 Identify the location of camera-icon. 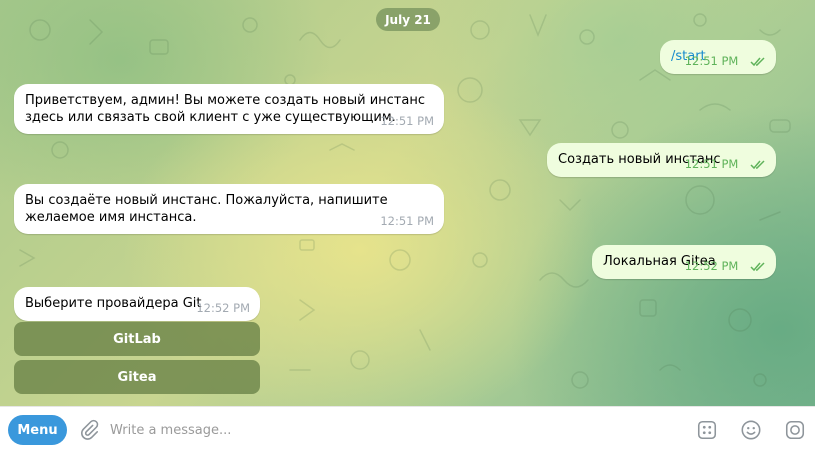
(795, 430).